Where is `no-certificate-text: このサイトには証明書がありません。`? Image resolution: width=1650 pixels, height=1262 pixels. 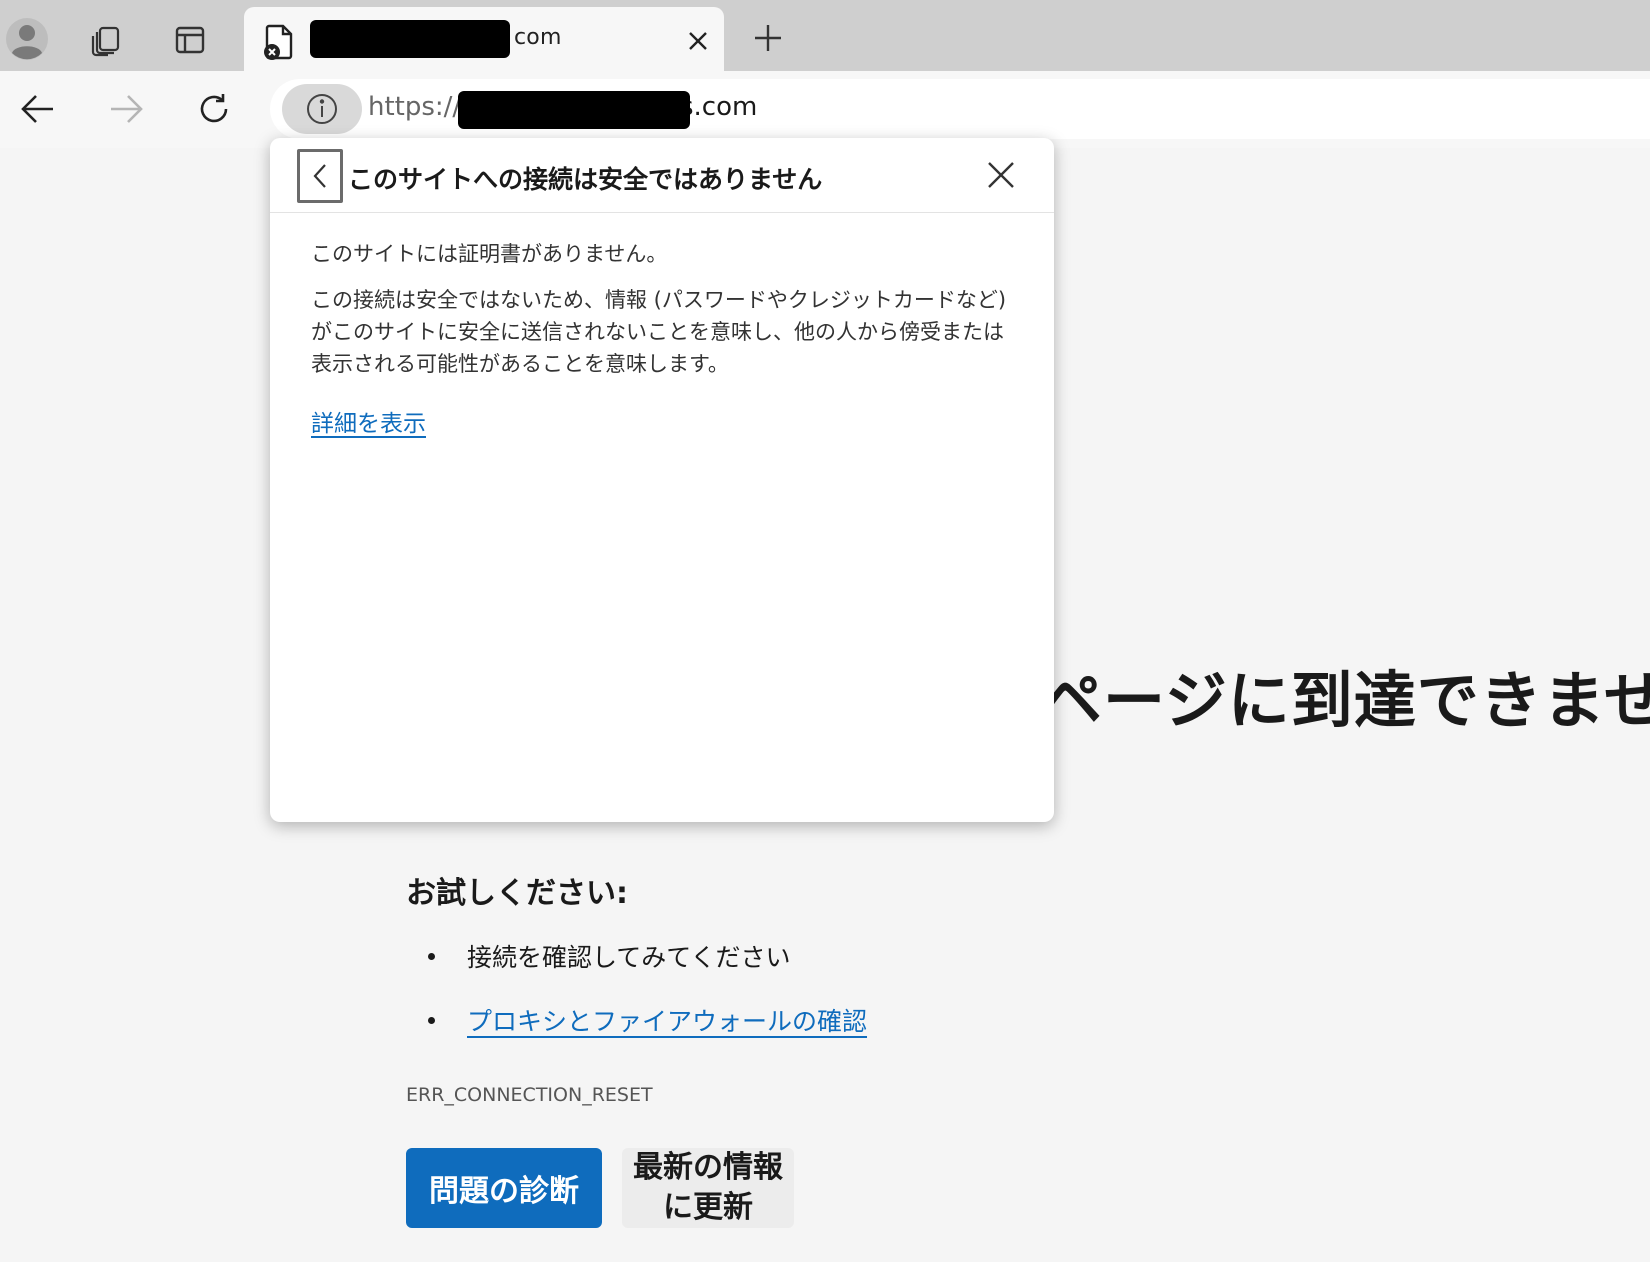
no-certificate-text: このサイトには証明書がありません。 is located at coordinates (489, 254).